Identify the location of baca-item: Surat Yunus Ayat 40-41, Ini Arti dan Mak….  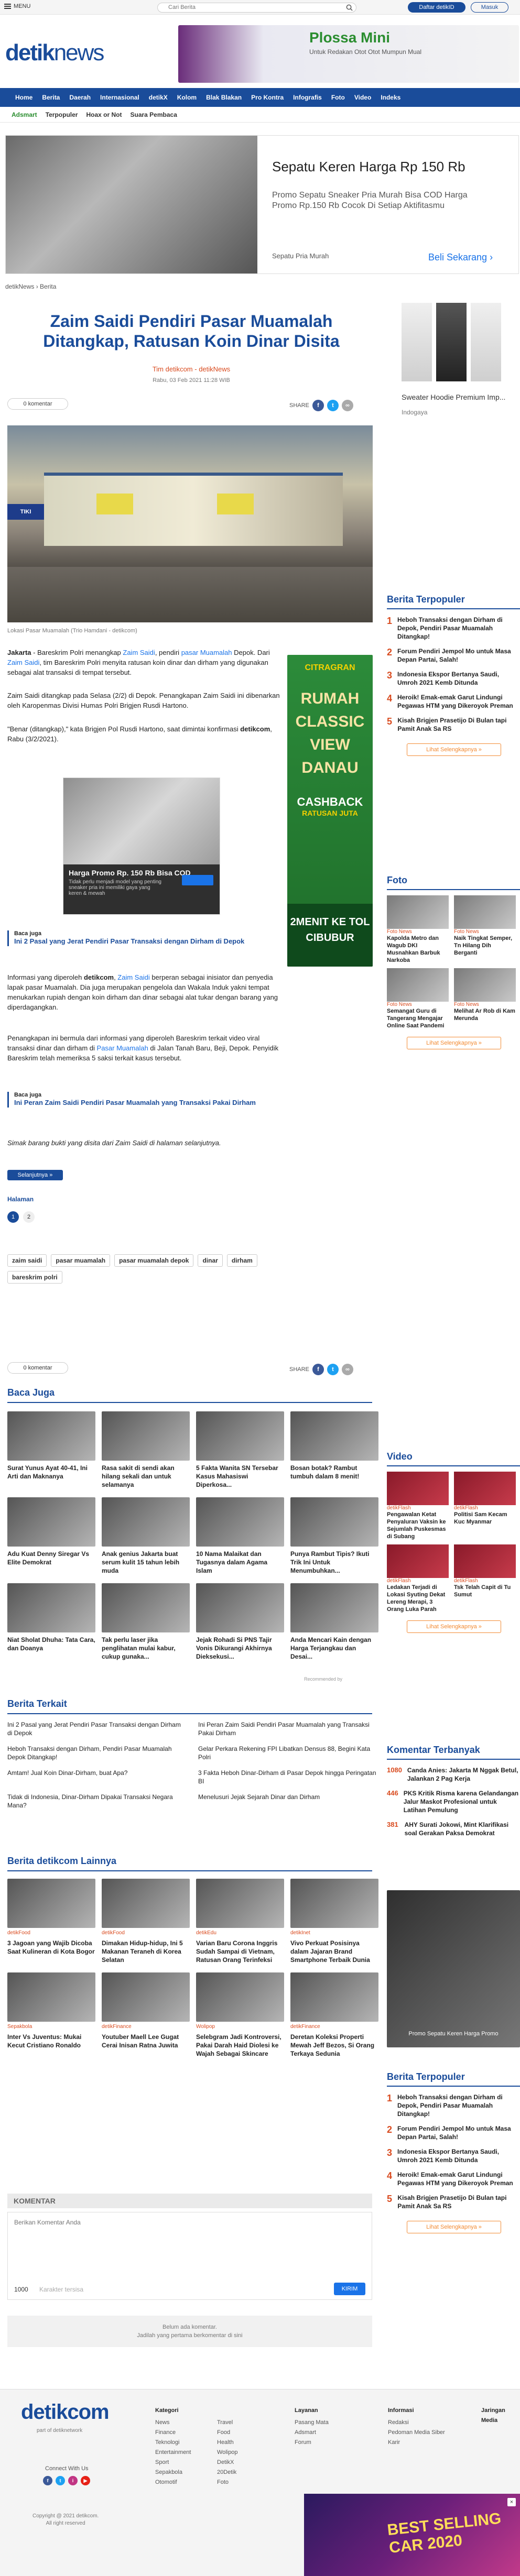
(51, 1450).